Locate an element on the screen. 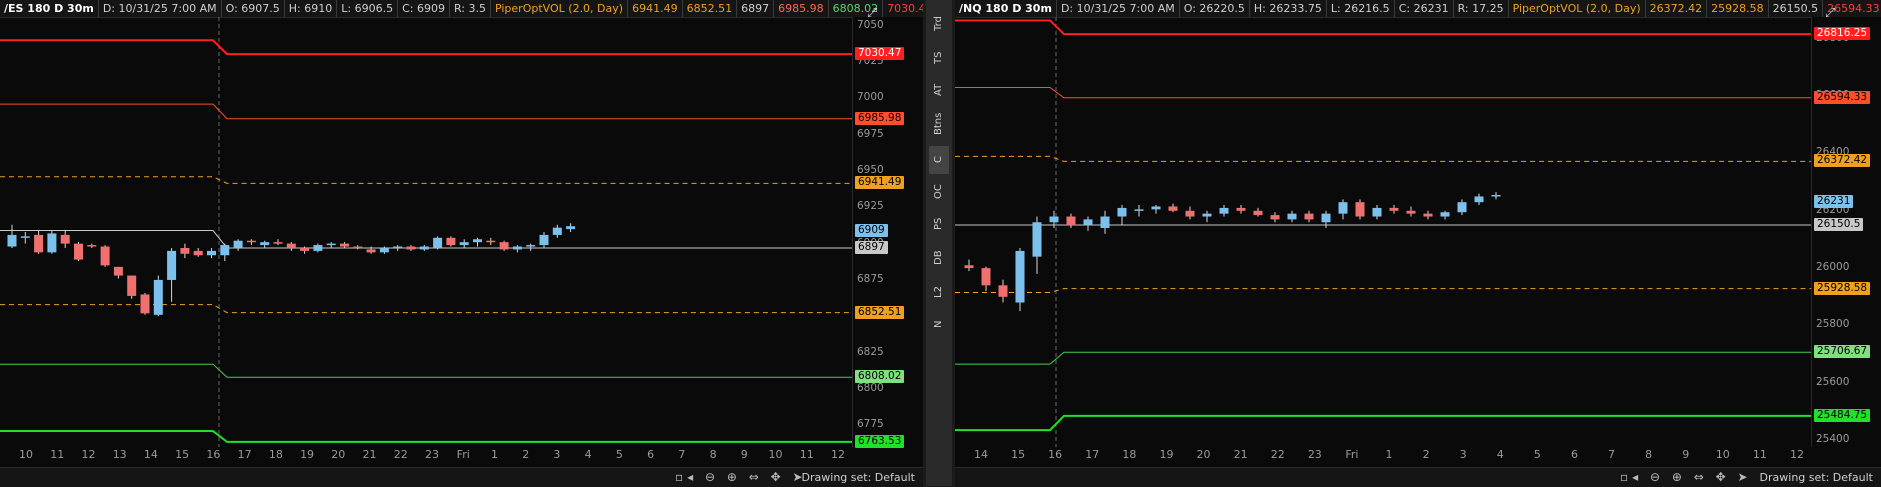 The height and width of the screenshot is (487, 1881). price-tick: 6825 is located at coordinates (870, 351).